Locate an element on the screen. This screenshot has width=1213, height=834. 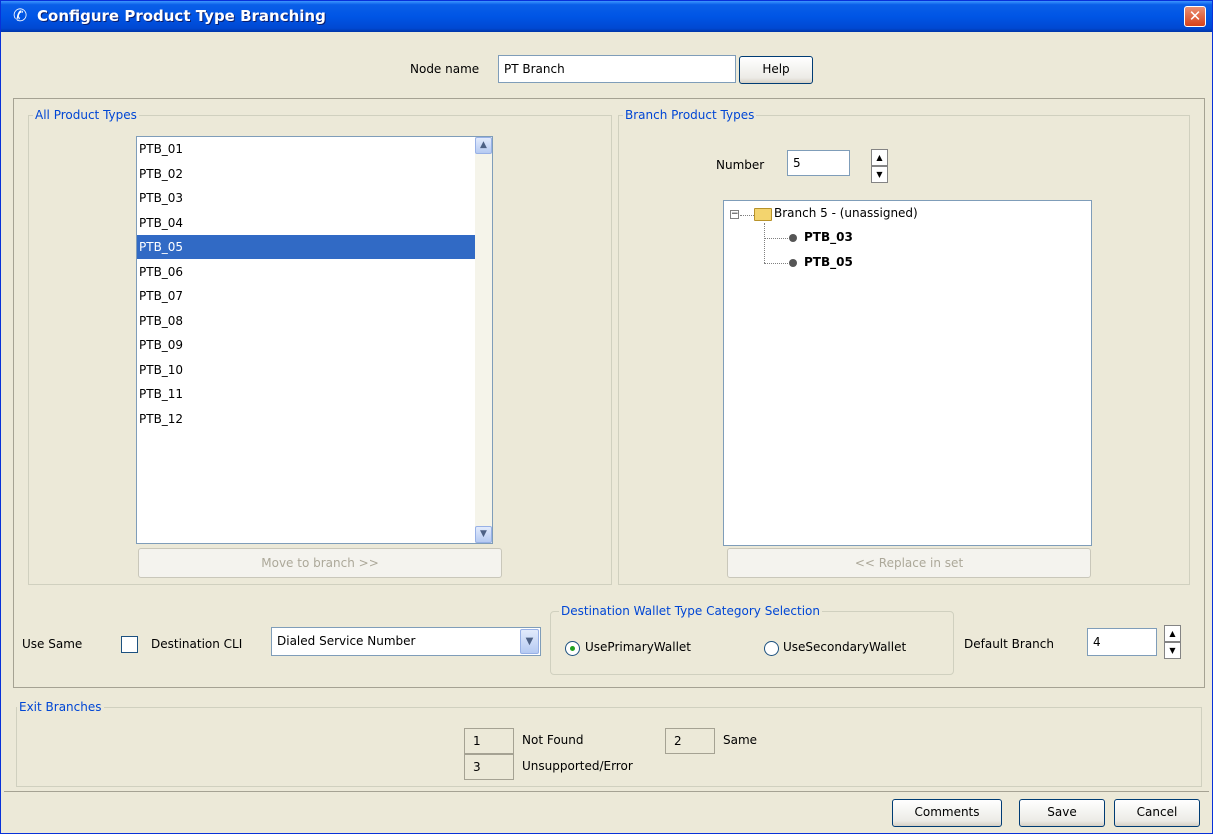
phone-icon: ✆ is located at coordinates (20, 16).